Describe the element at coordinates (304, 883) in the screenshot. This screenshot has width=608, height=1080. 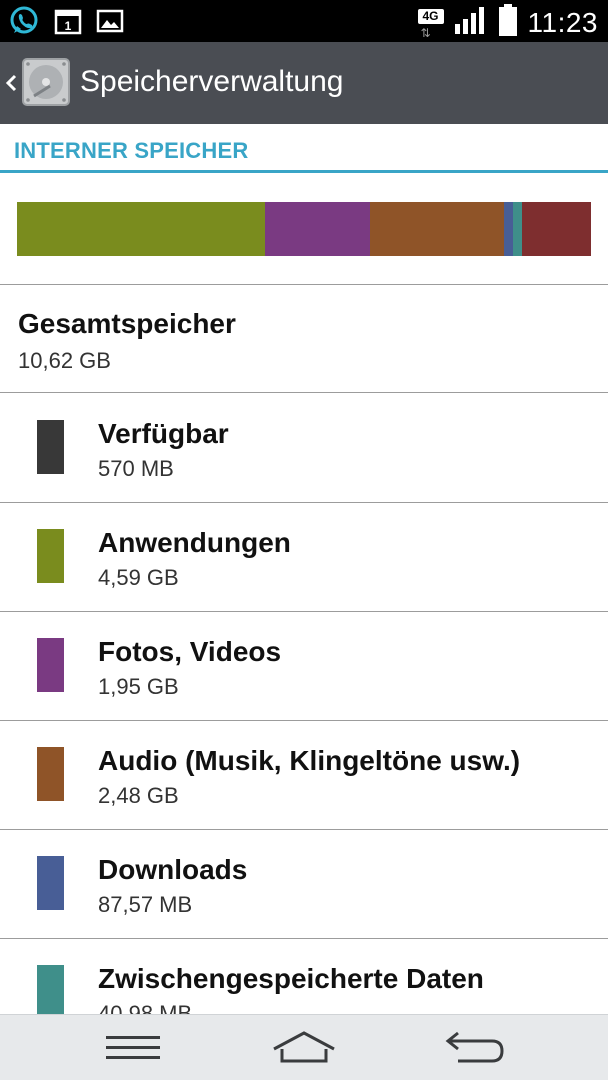
I see `list-item-downloads: Downloads 87,57 MB` at that location.